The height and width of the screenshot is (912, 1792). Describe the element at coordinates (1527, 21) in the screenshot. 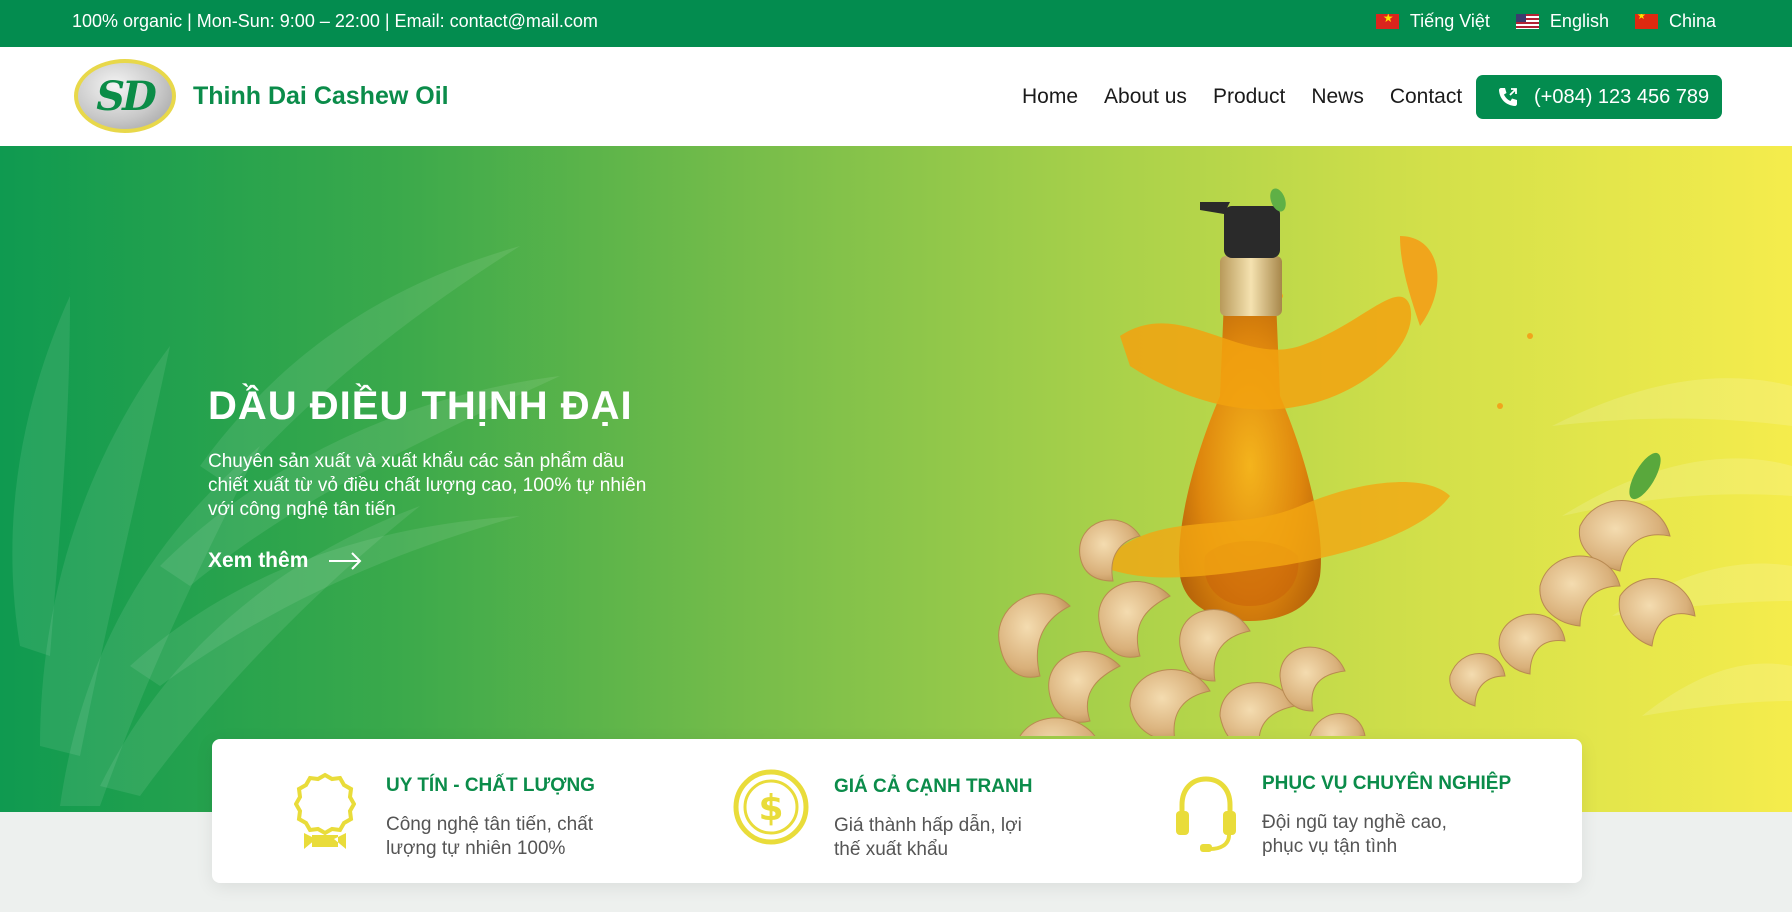

I see `us-flag-icon` at that location.